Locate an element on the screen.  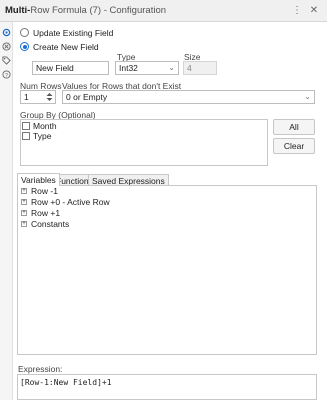
group-by-item: Type is located at coordinates (42, 136).